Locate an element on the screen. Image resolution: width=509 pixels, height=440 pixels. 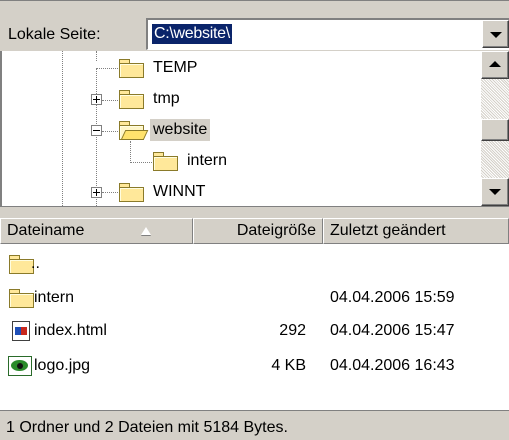
arrow-up-icon is located at coordinates (495, 64).